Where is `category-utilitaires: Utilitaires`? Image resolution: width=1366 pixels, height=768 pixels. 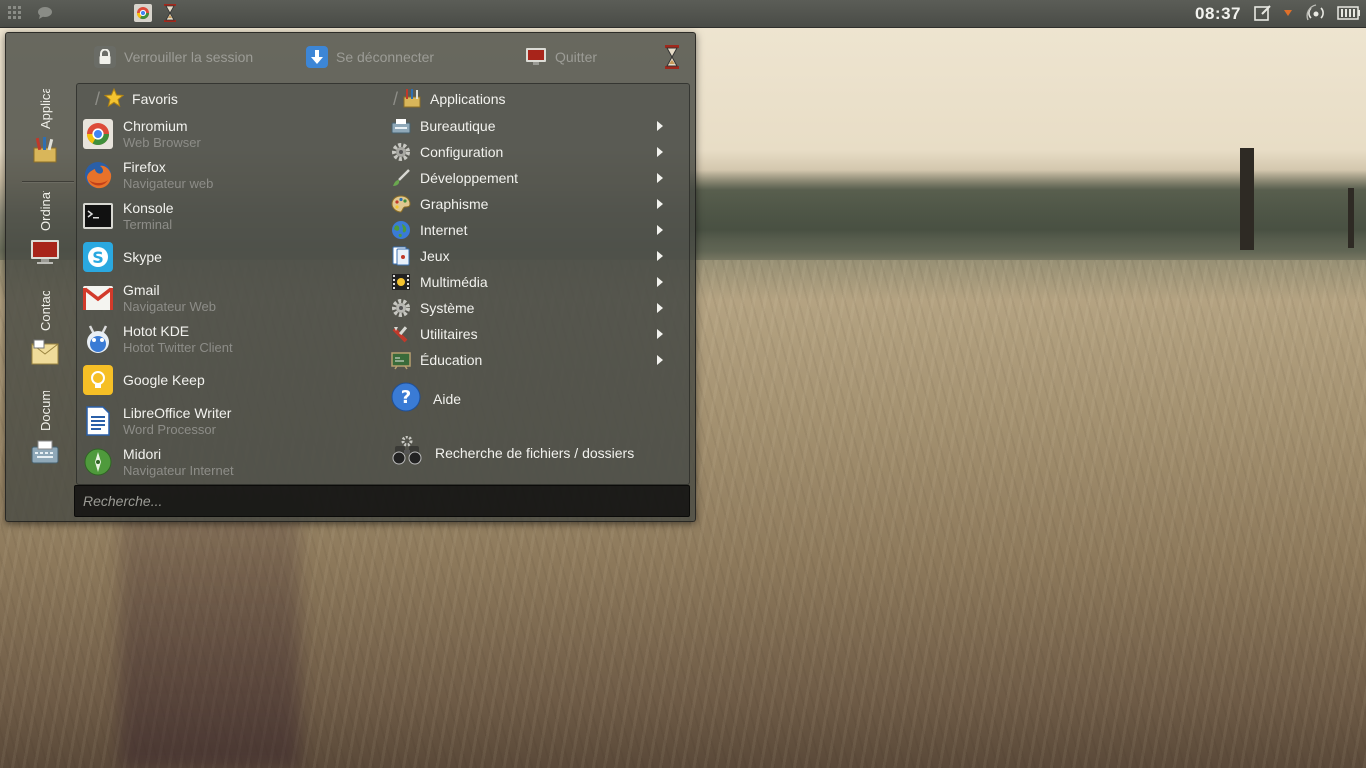 category-utilitaires: Utilitaires is located at coordinates (531, 334).